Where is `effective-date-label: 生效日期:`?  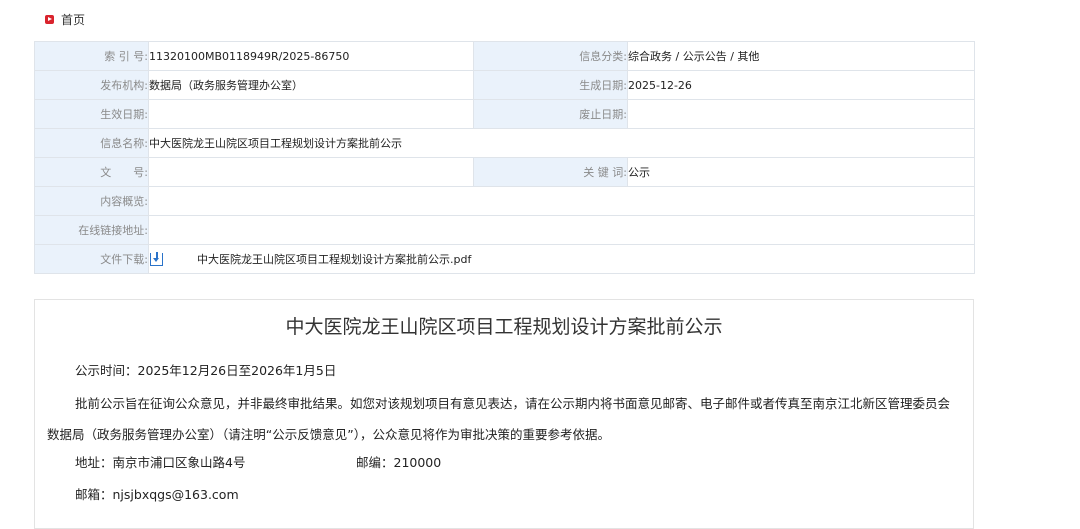 effective-date-label: 生效日期: is located at coordinates (91, 114).